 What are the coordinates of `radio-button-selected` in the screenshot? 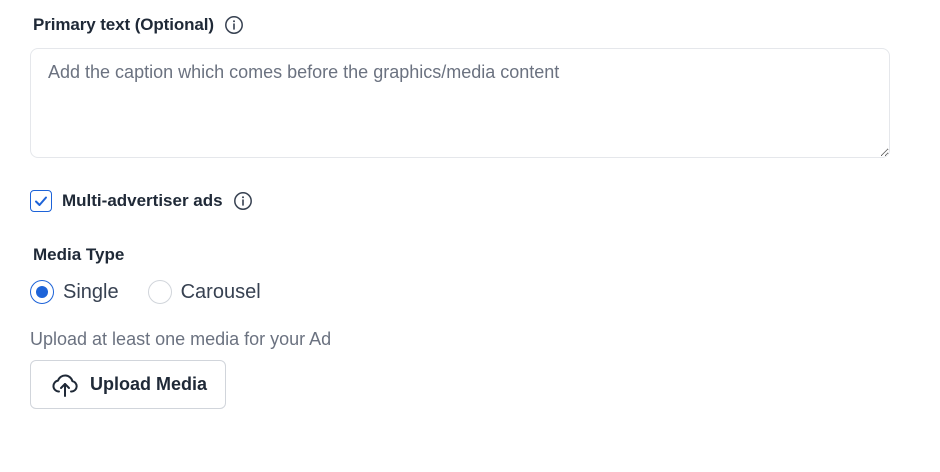 It's located at (42, 292).